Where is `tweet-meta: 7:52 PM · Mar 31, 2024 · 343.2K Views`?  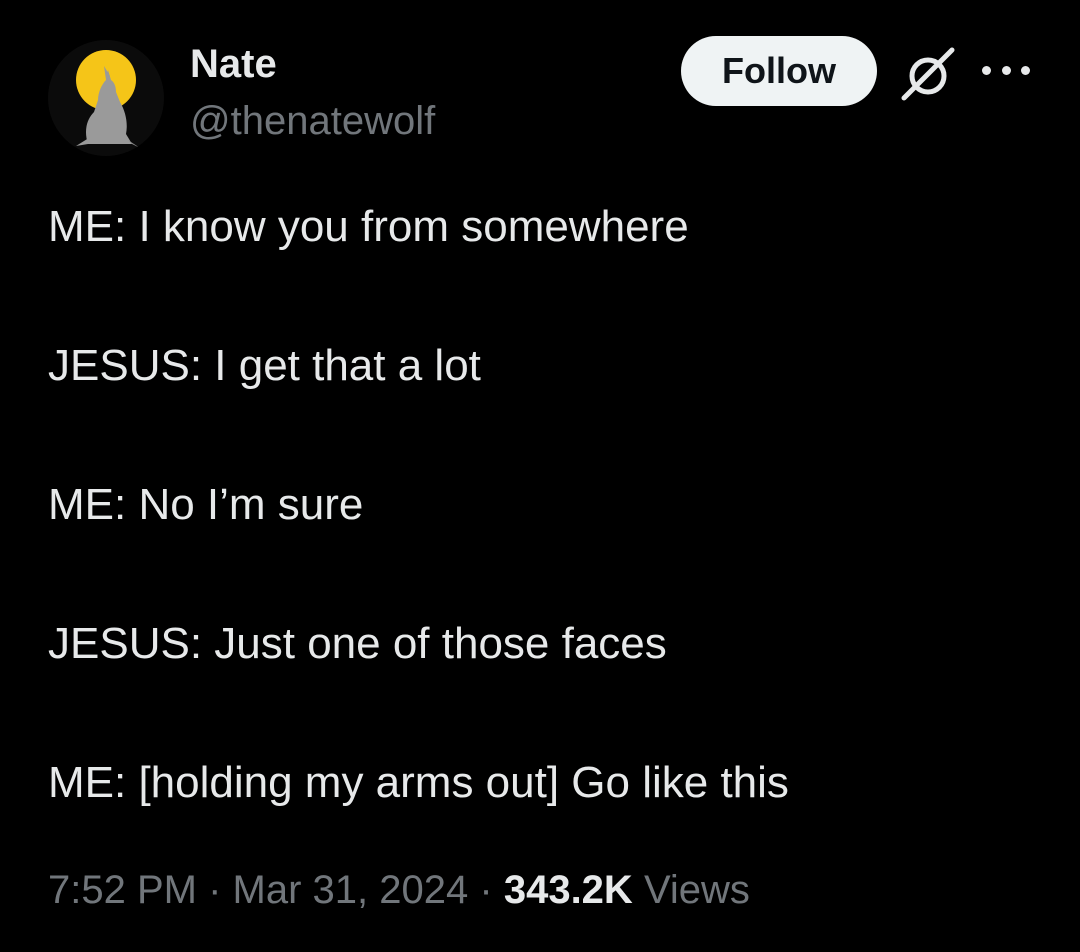 tweet-meta: 7:52 PM · Mar 31, 2024 · 343.2K Views is located at coordinates (399, 890).